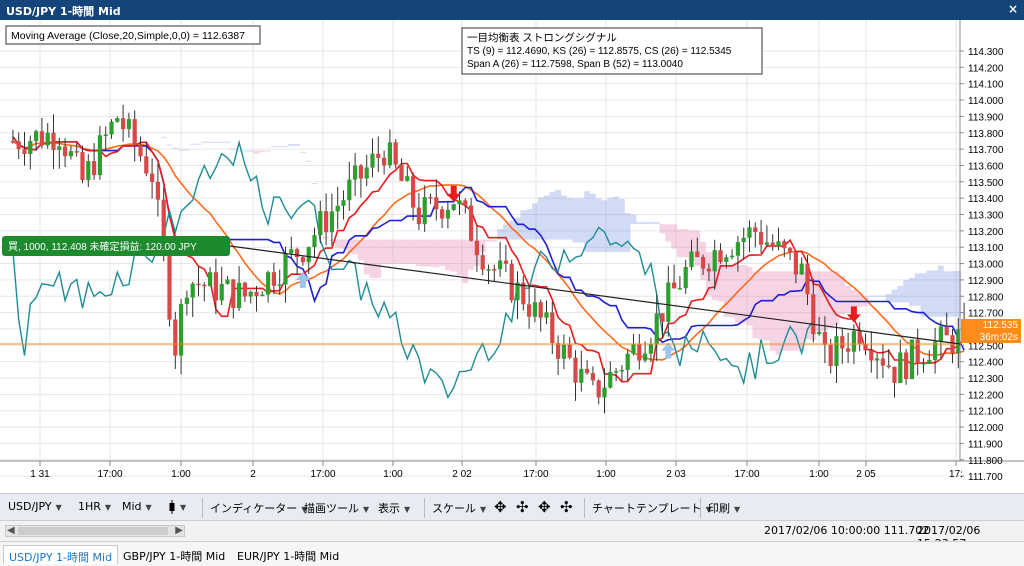  What do you see at coordinates (137, 506) in the screenshot?
I see `price-type-dropdown: Mid ▼` at bounding box center [137, 506].